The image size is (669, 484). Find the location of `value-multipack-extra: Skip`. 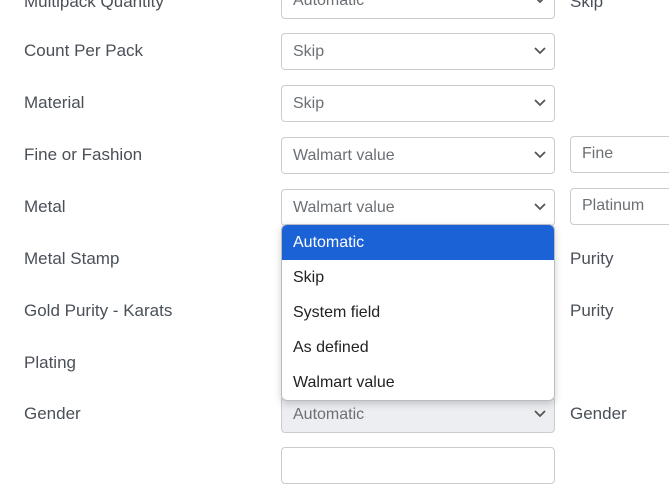

value-multipack-extra: Skip is located at coordinates (587, 5).